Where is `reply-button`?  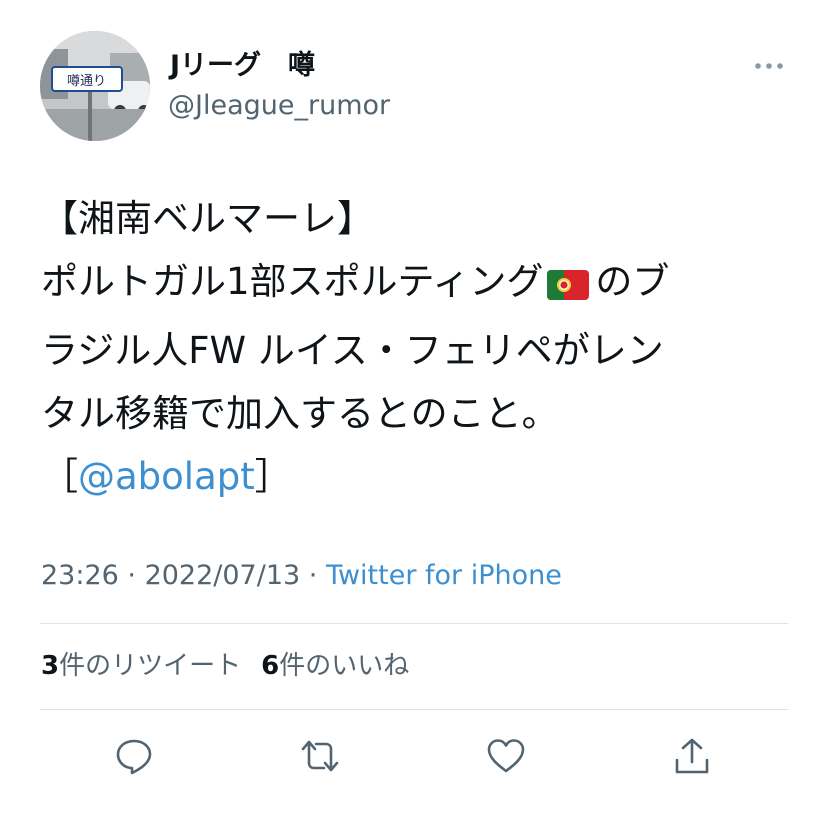
reply-button is located at coordinates (134, 756).